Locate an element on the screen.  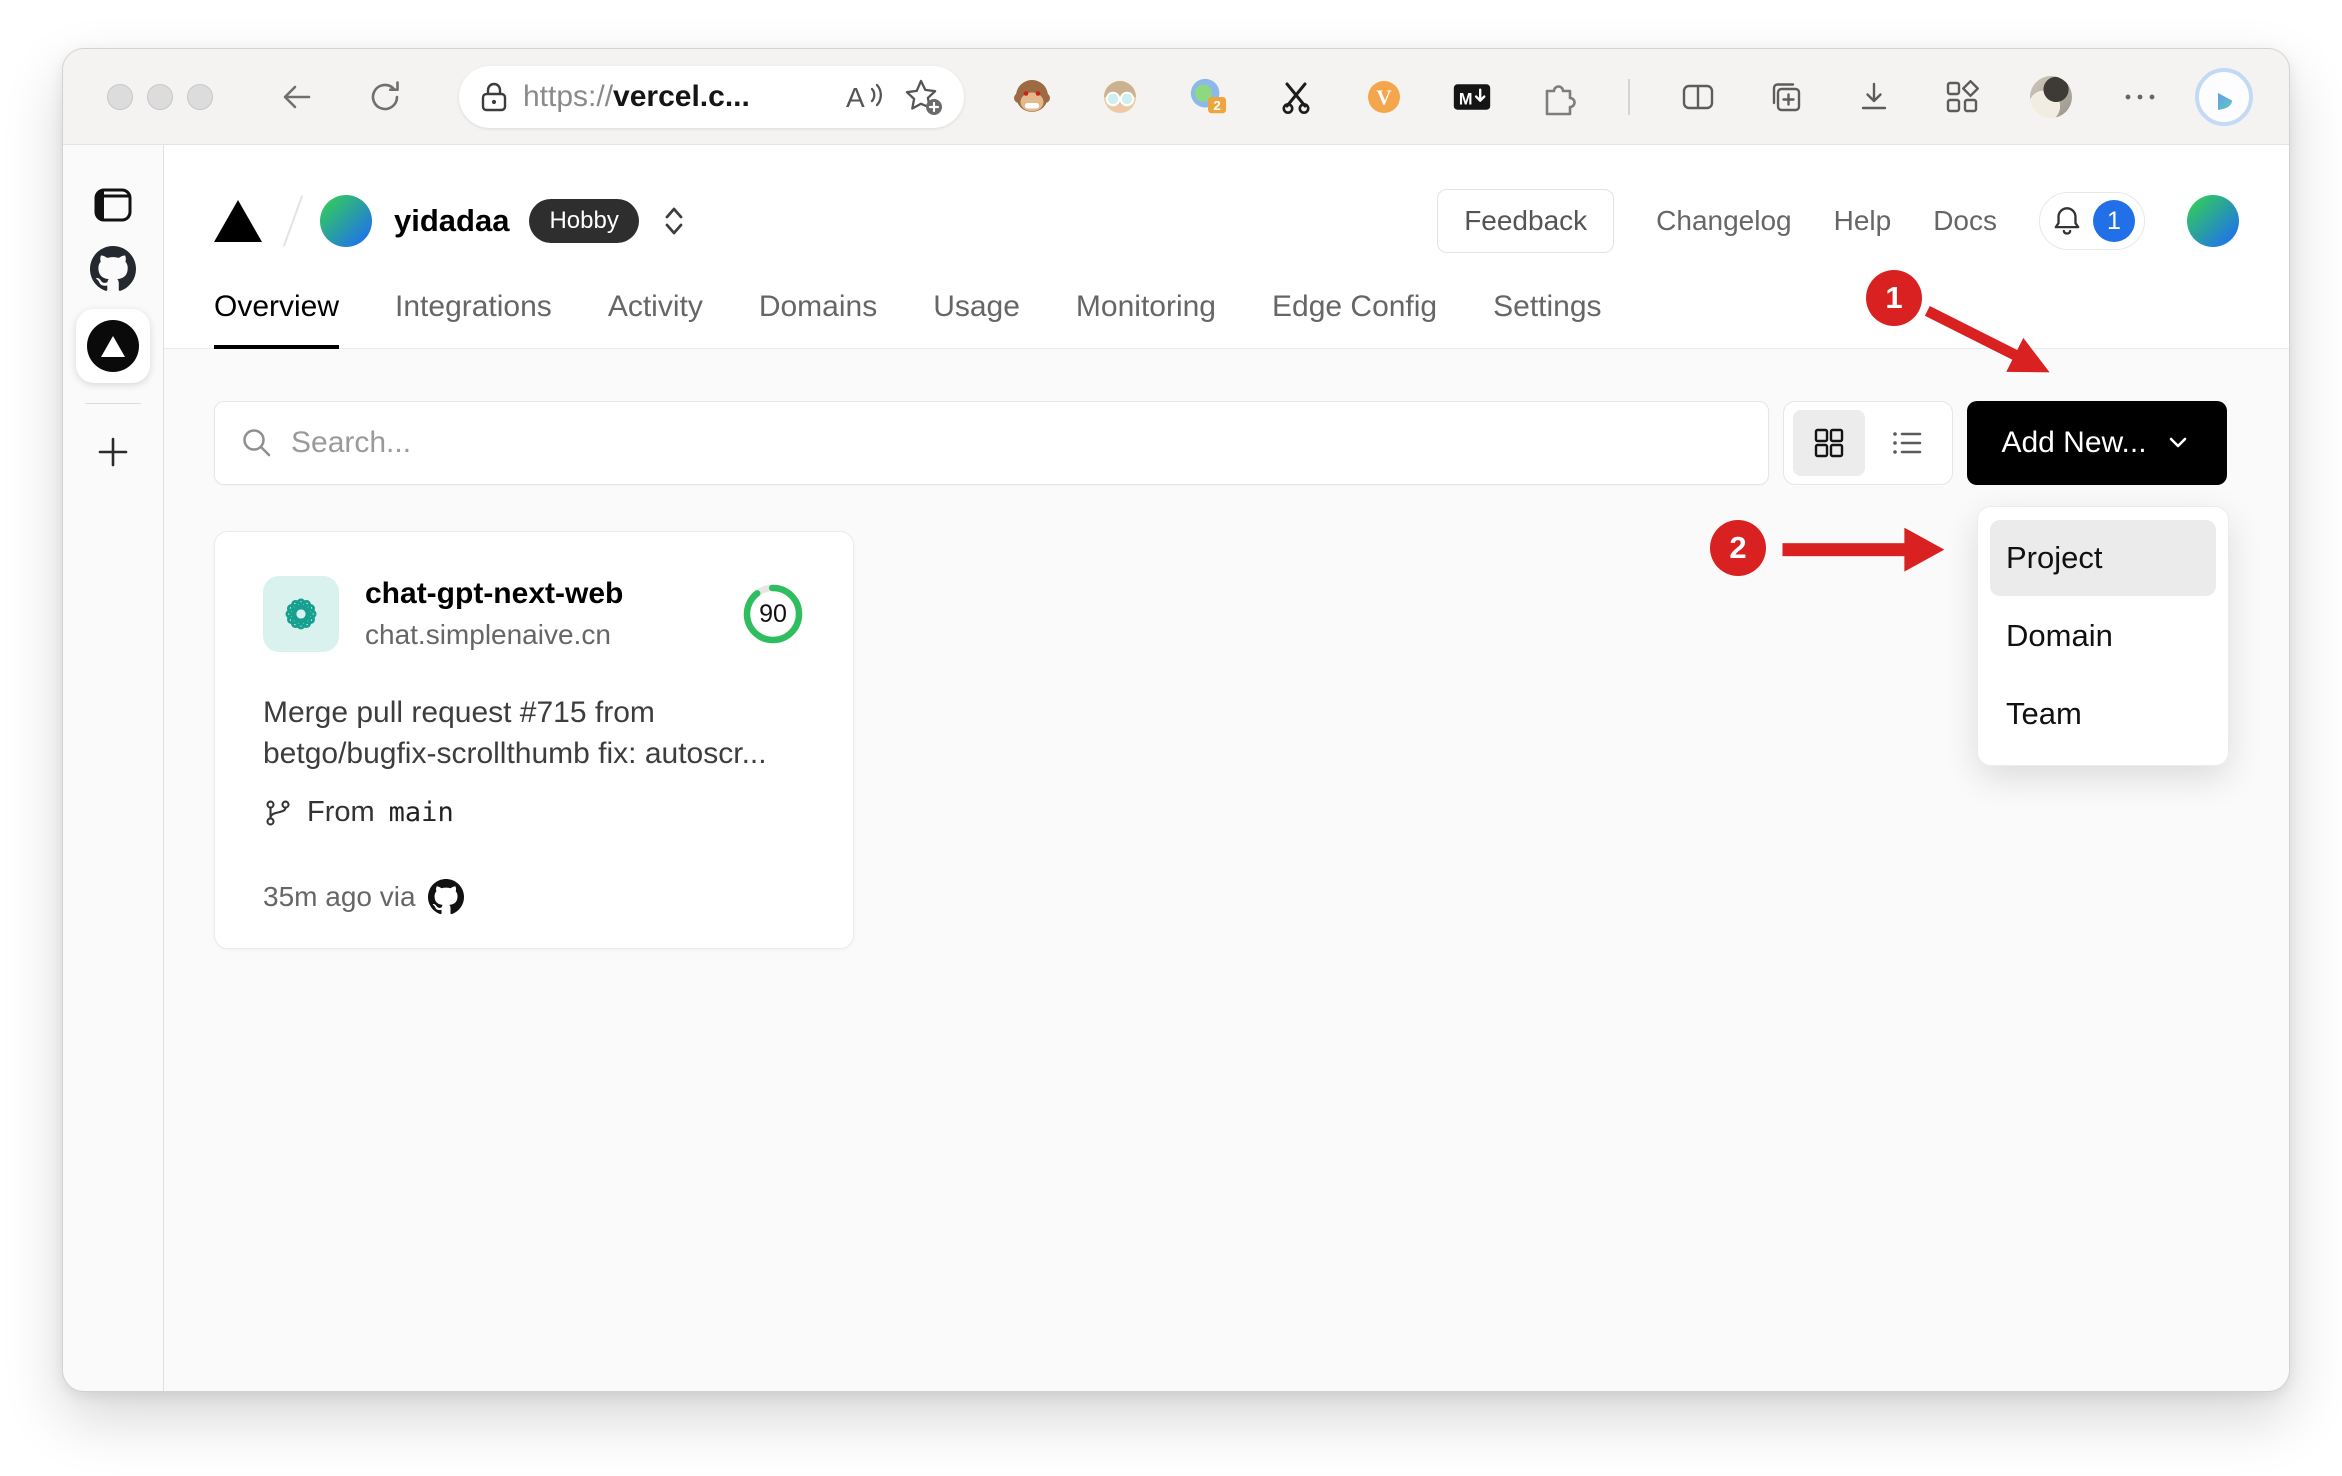
vercel-favicon is located at coordinates (113, 346).